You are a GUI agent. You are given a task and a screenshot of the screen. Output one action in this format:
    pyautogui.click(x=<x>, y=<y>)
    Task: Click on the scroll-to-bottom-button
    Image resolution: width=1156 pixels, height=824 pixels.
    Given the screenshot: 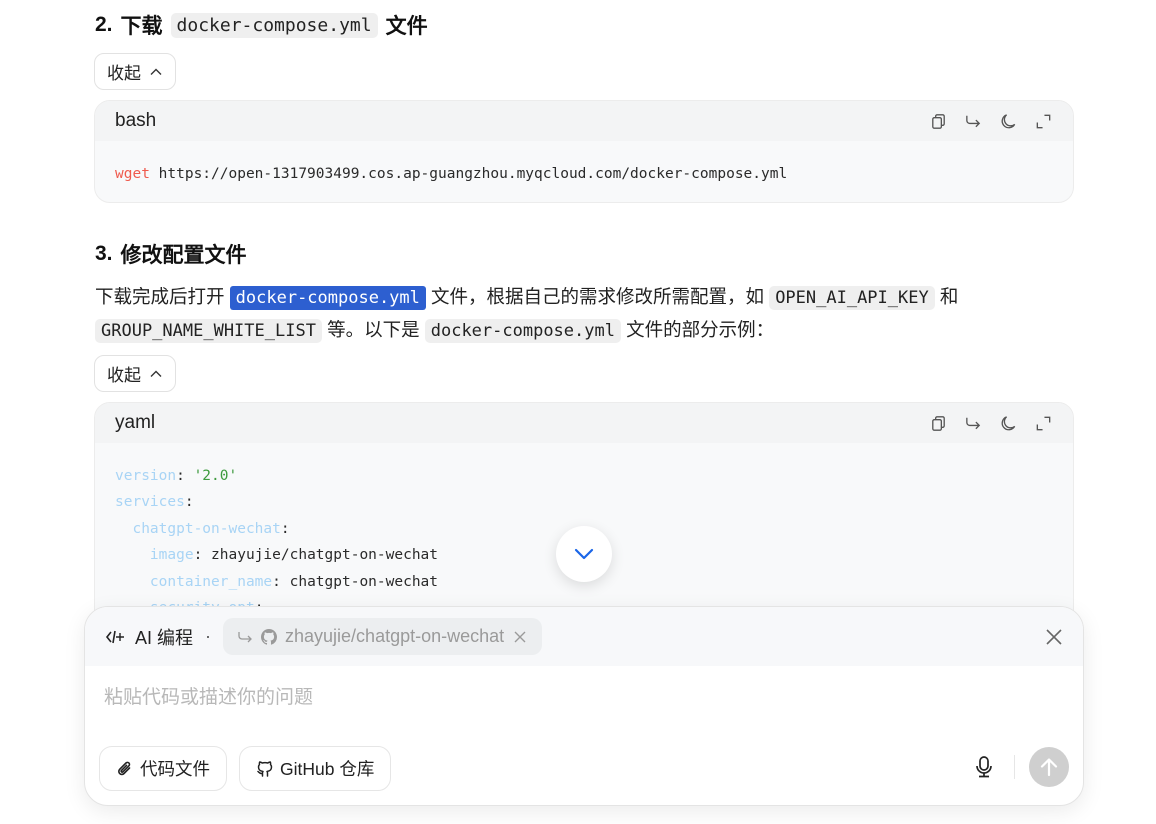 What is the action you would take?
    pyautogui.click(x=584, y=554)
    